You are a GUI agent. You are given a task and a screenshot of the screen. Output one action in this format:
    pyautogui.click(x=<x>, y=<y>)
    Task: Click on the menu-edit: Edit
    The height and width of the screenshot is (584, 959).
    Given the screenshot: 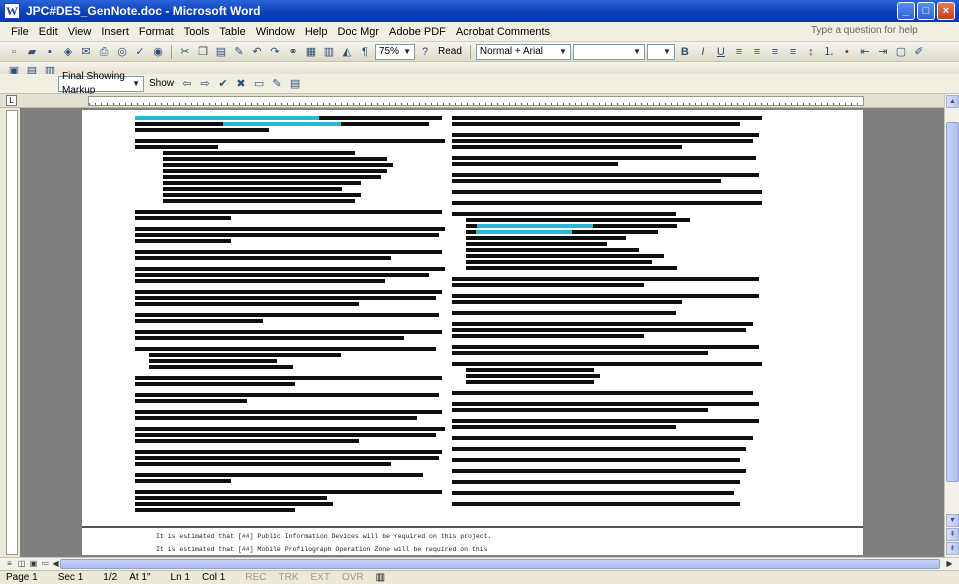 What is the action you would take?
    pyautogui.click(x=48, y=32)
    